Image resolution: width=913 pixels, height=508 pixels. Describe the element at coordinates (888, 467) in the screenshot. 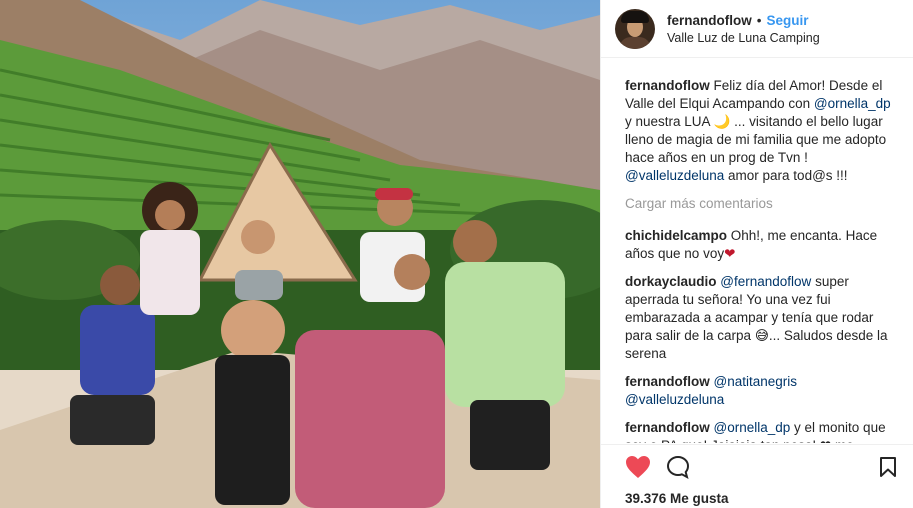

I see `bookmark-icon` at that location.